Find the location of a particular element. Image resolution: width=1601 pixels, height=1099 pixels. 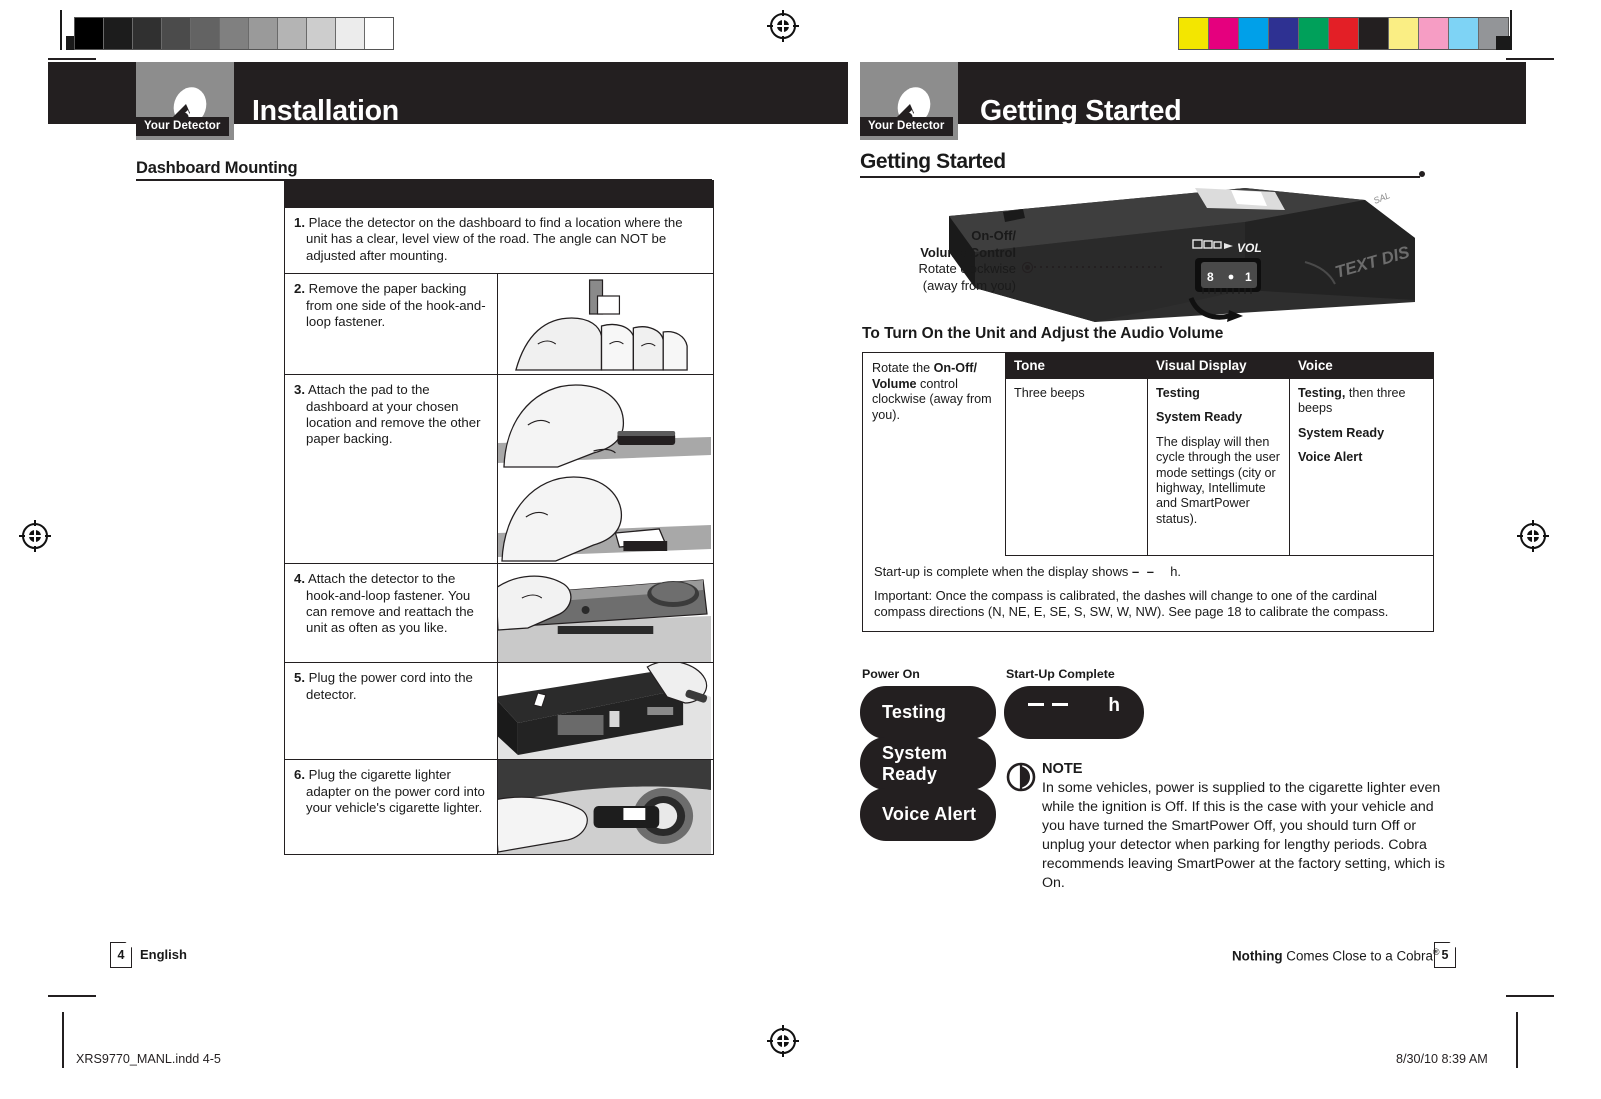

cell-tone: Three beeps is located at coordinates (1077, 467).